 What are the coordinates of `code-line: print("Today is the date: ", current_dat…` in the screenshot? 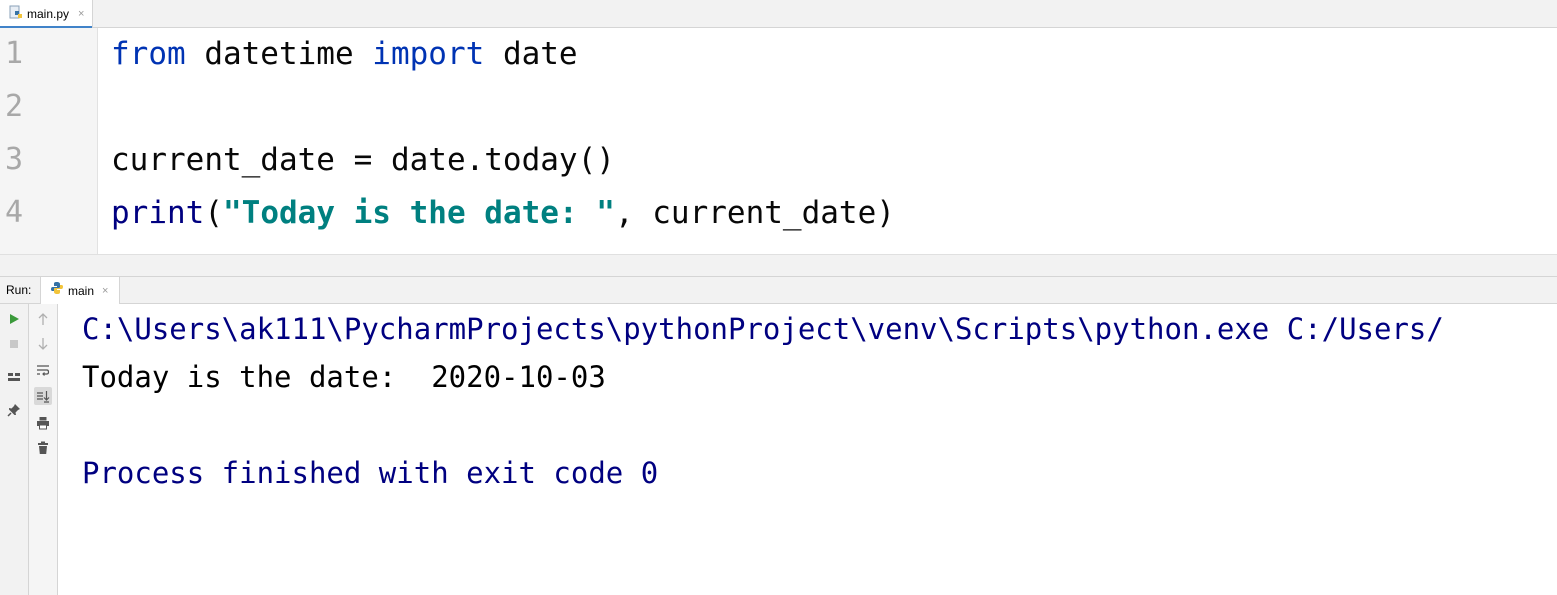 It's located at (503, 213).